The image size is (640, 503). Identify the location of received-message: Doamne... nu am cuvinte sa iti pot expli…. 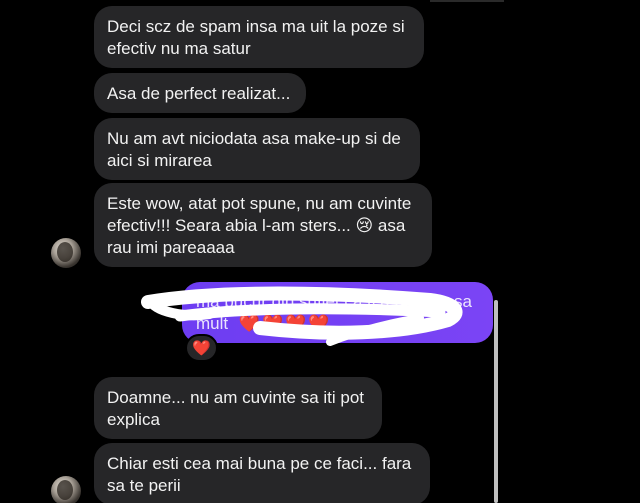
(238, 408).